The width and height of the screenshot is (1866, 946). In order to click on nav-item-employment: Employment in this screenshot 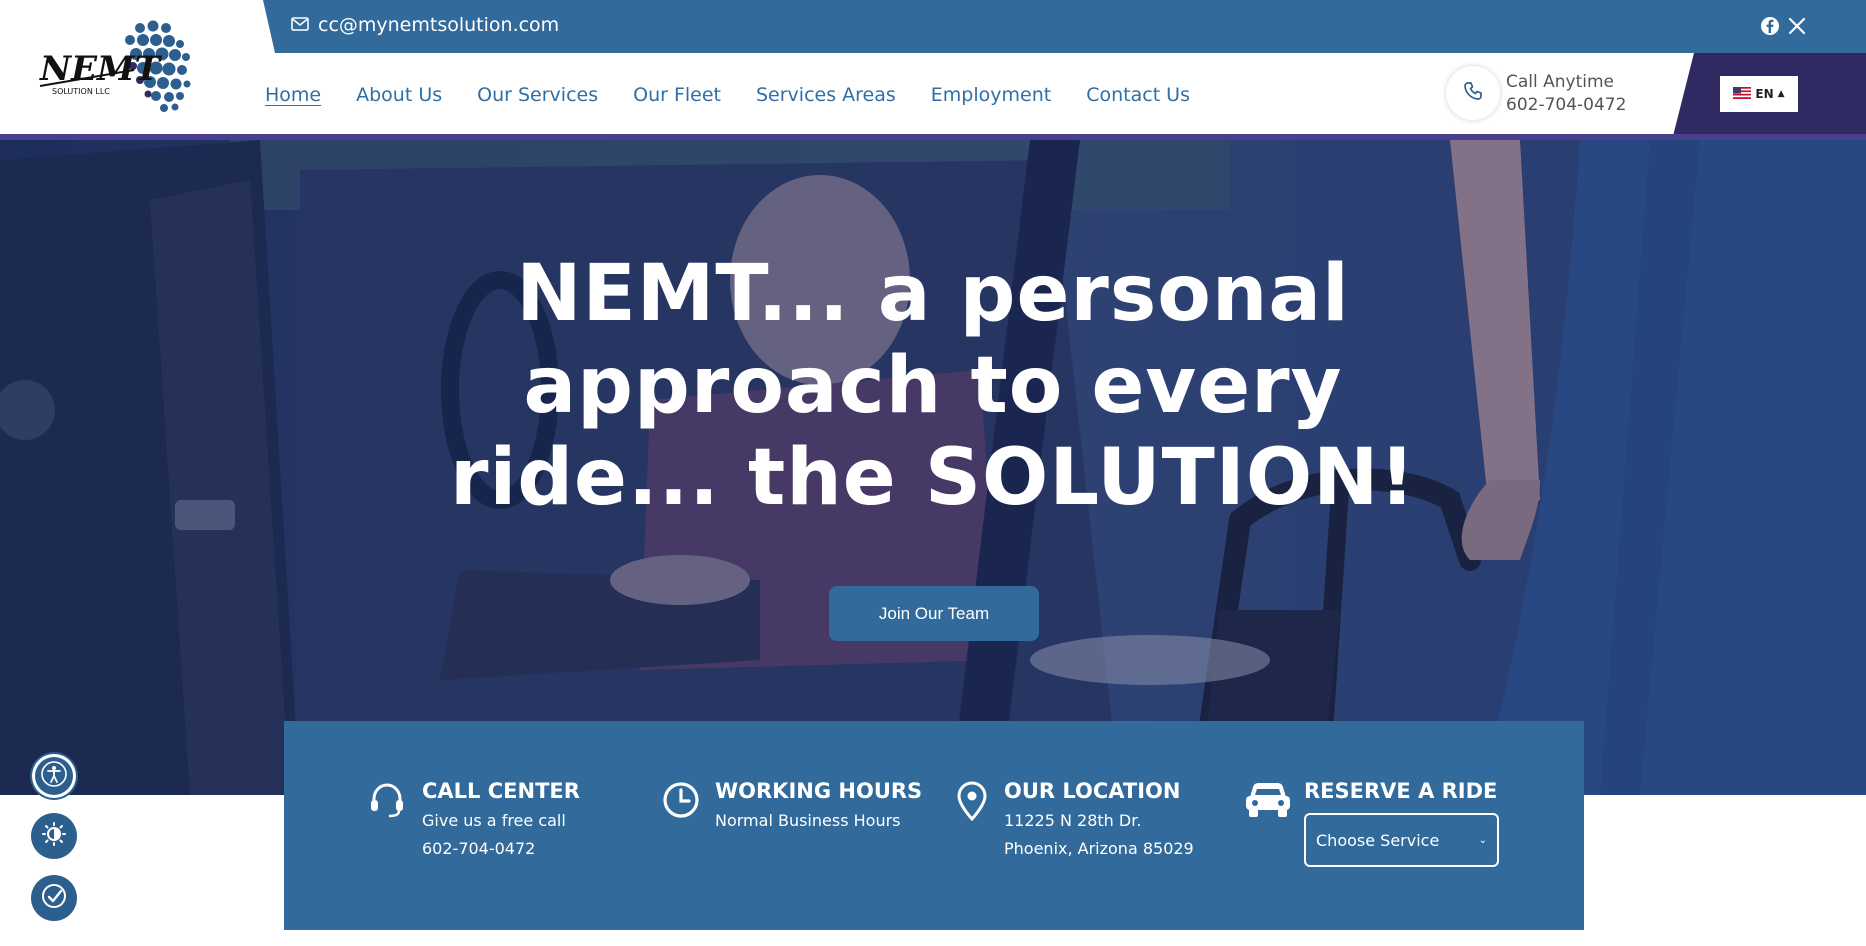, I will do `click(991, 95)`.